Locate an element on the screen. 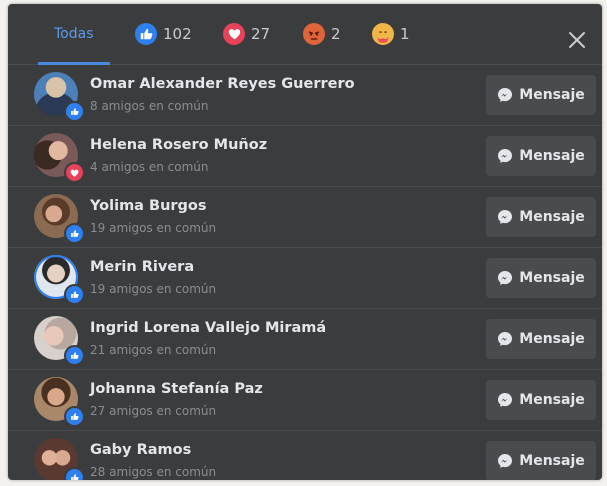  like-count: 102 is located at coordinates (177, 34).